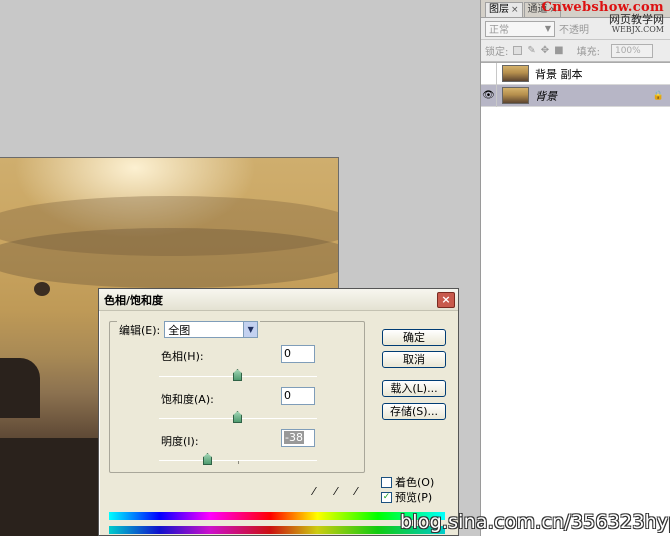  I want to click on colorize-label: 着色(O), so click(415, 482).